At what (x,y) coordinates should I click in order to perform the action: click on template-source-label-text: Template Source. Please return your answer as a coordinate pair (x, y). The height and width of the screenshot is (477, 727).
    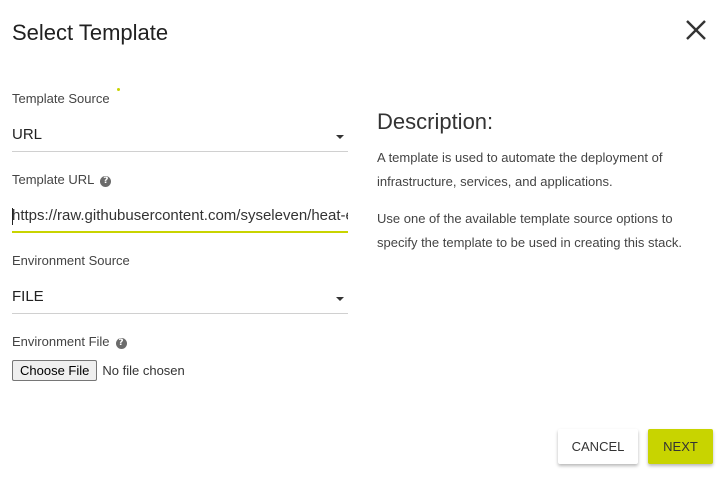
    Looking at the image, I should click on (61, 98).